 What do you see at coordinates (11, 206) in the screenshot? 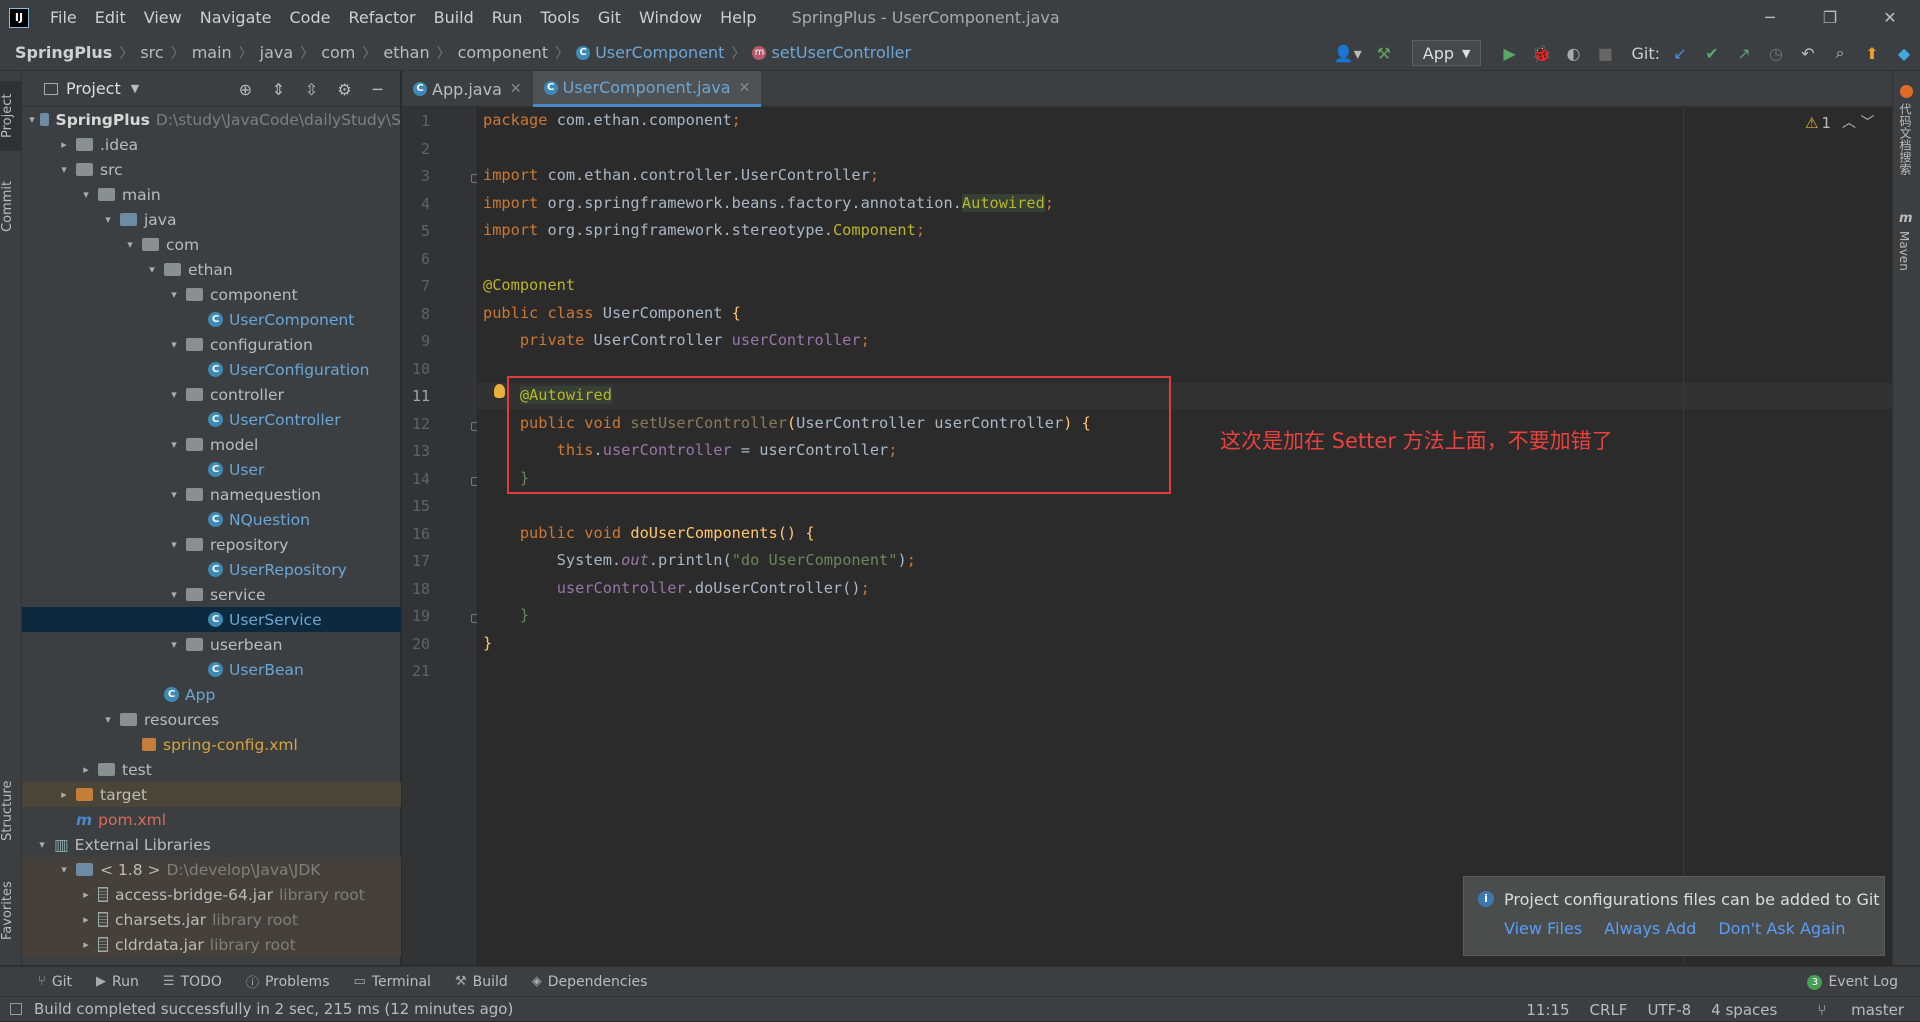
I see `tab-commit: Commit` at bounding box center [11, 206].